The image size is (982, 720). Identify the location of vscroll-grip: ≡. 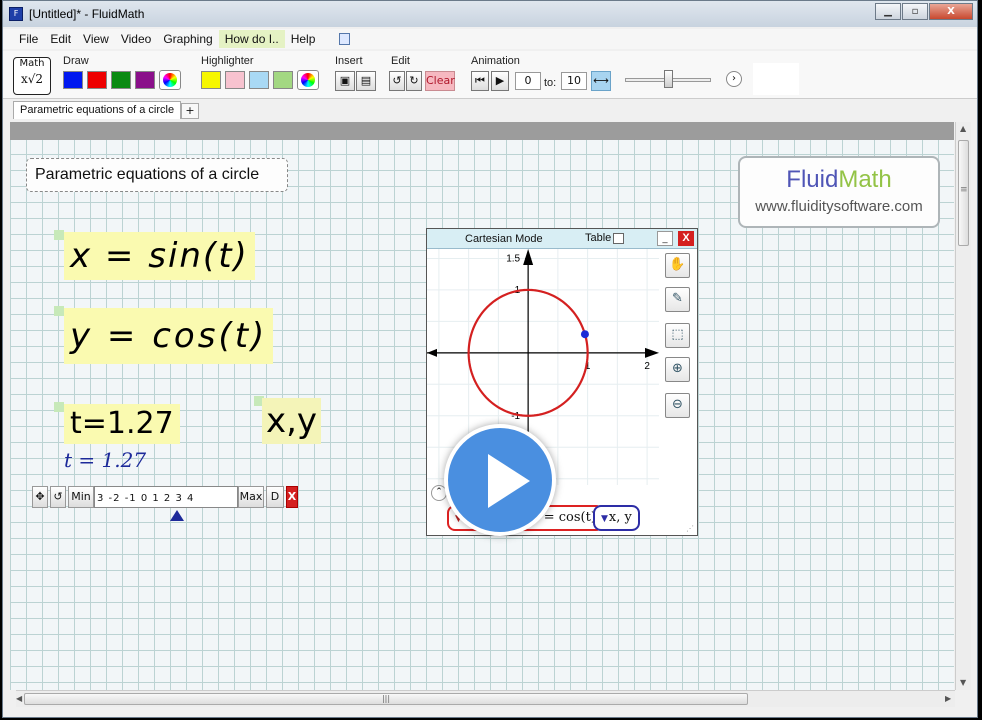
(964, 190).